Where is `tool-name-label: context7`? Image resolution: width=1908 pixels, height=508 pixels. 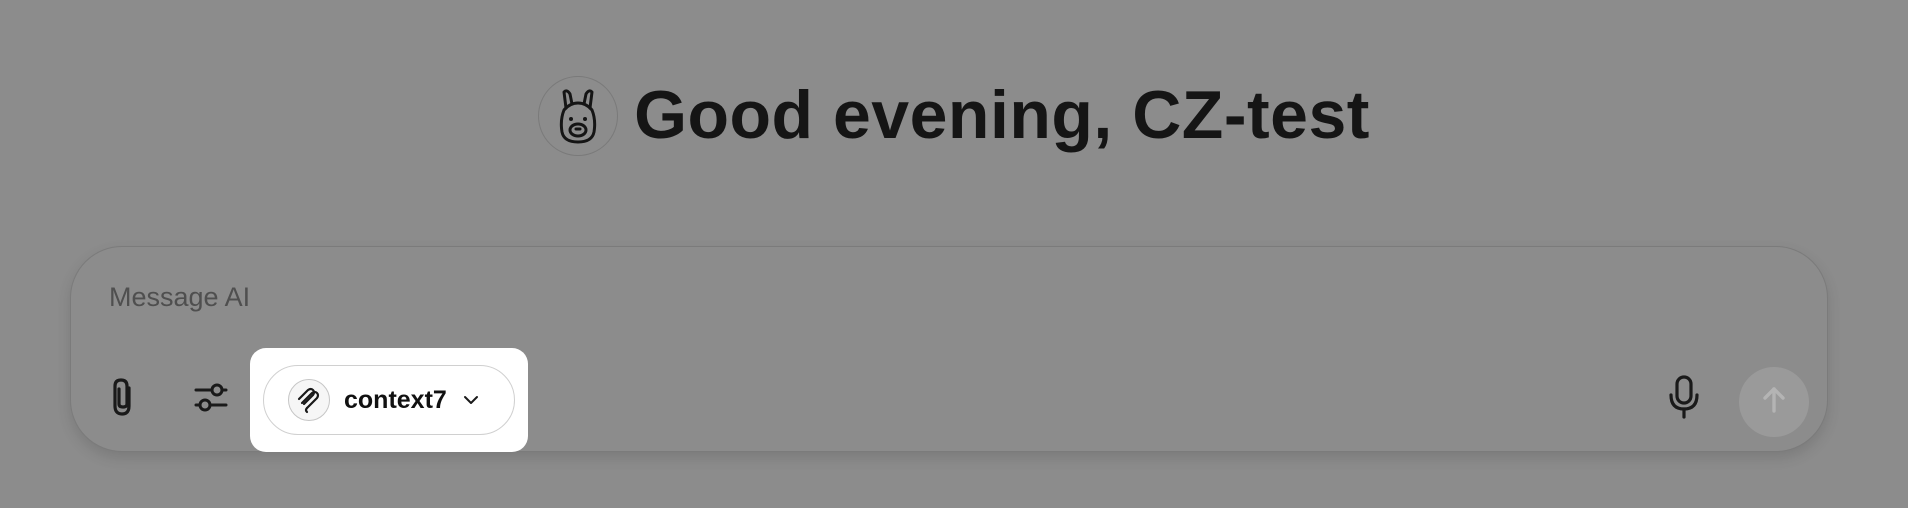 tool-name-label: context7 is located at coordinates (395, 399).